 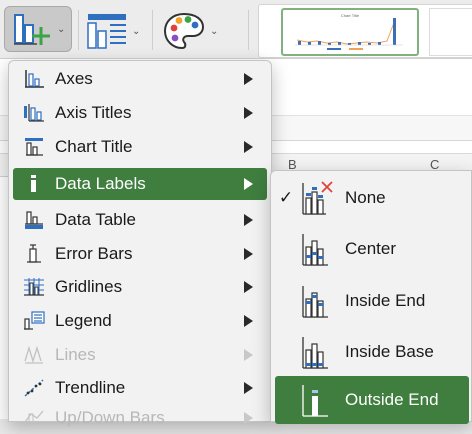 I want to click on data-table-icon, so click(x=34, y=220).